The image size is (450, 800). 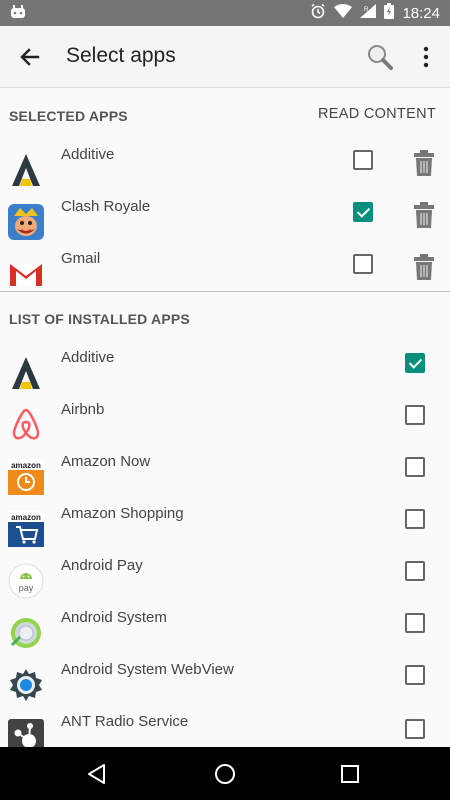 I want to click on android-system-webview-app-icon, so click(x=26, y=685).